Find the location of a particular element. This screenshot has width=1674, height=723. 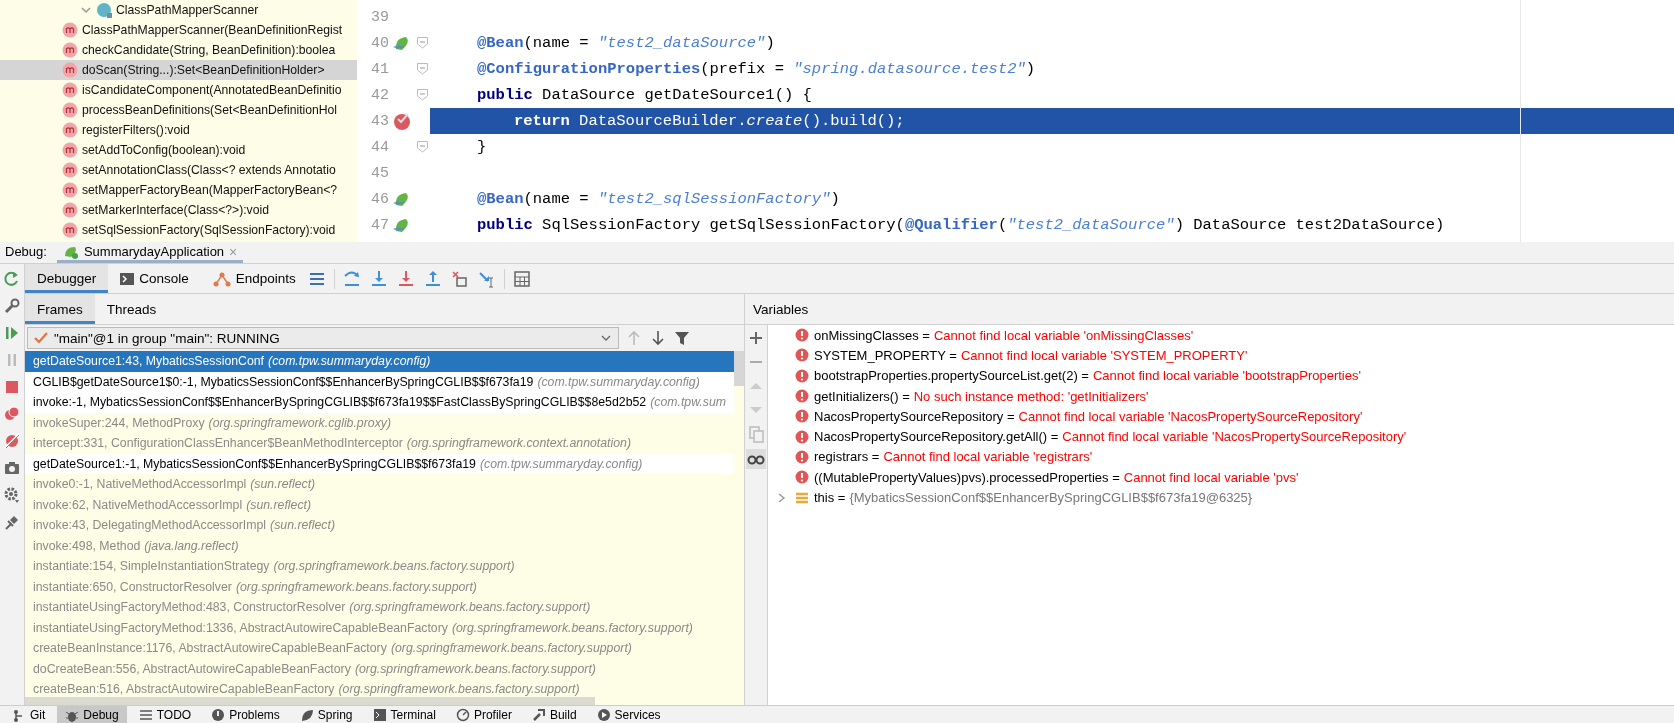

stack-frame: invoke:-1, MybaticsSessionConf$$EnhancerBySpringCGLIB$$f673fa19$$FastClassBySpringCGLIB$$8e5d2b52 (com.tpw.sum is located at coordinates (379, 402).